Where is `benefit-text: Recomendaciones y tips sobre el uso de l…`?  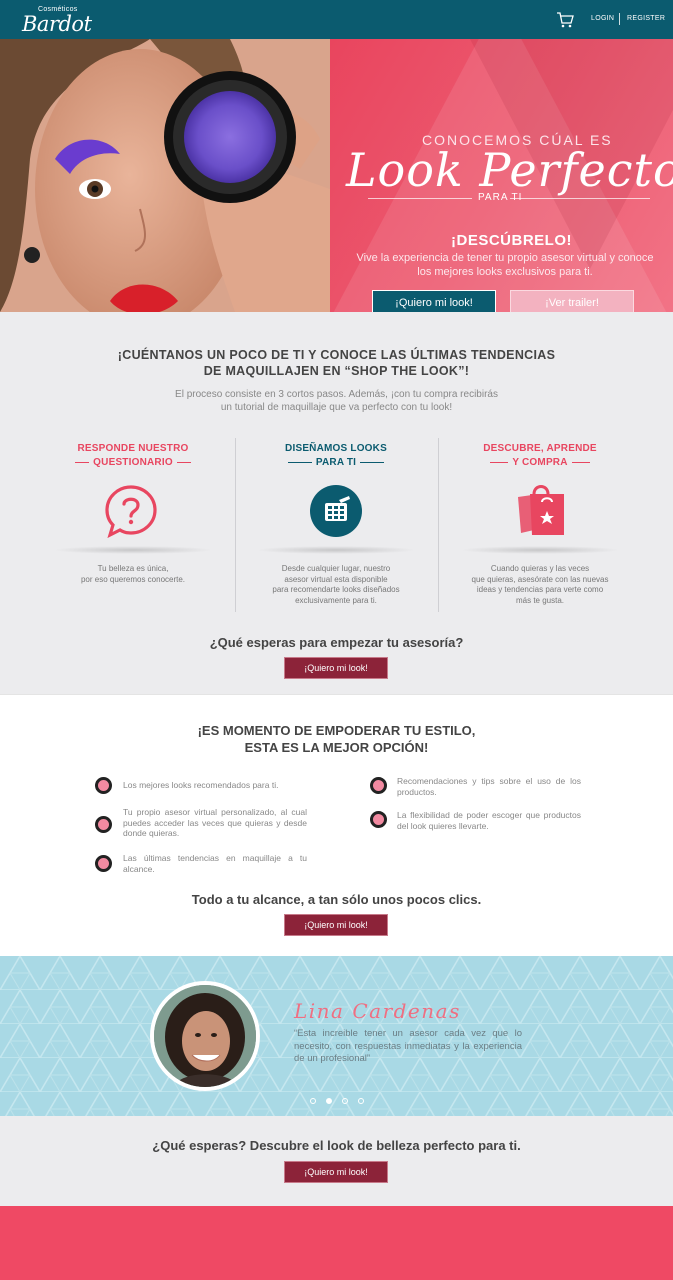 benefit-text: Recomendaciones y tips sobre el uso de l… is located at coordinates (489, 786).